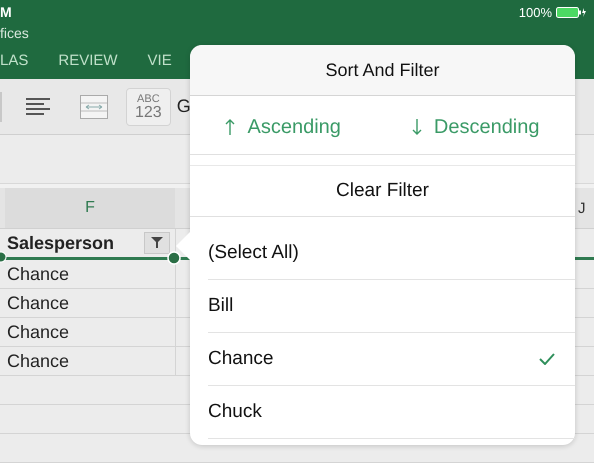 The width and height of the screenshot is (594, 463). What do you see at coordinates (283, 127) in the screenshot?
I see `sort-ascending-button: Ascending` at bounding box center [283, 127].